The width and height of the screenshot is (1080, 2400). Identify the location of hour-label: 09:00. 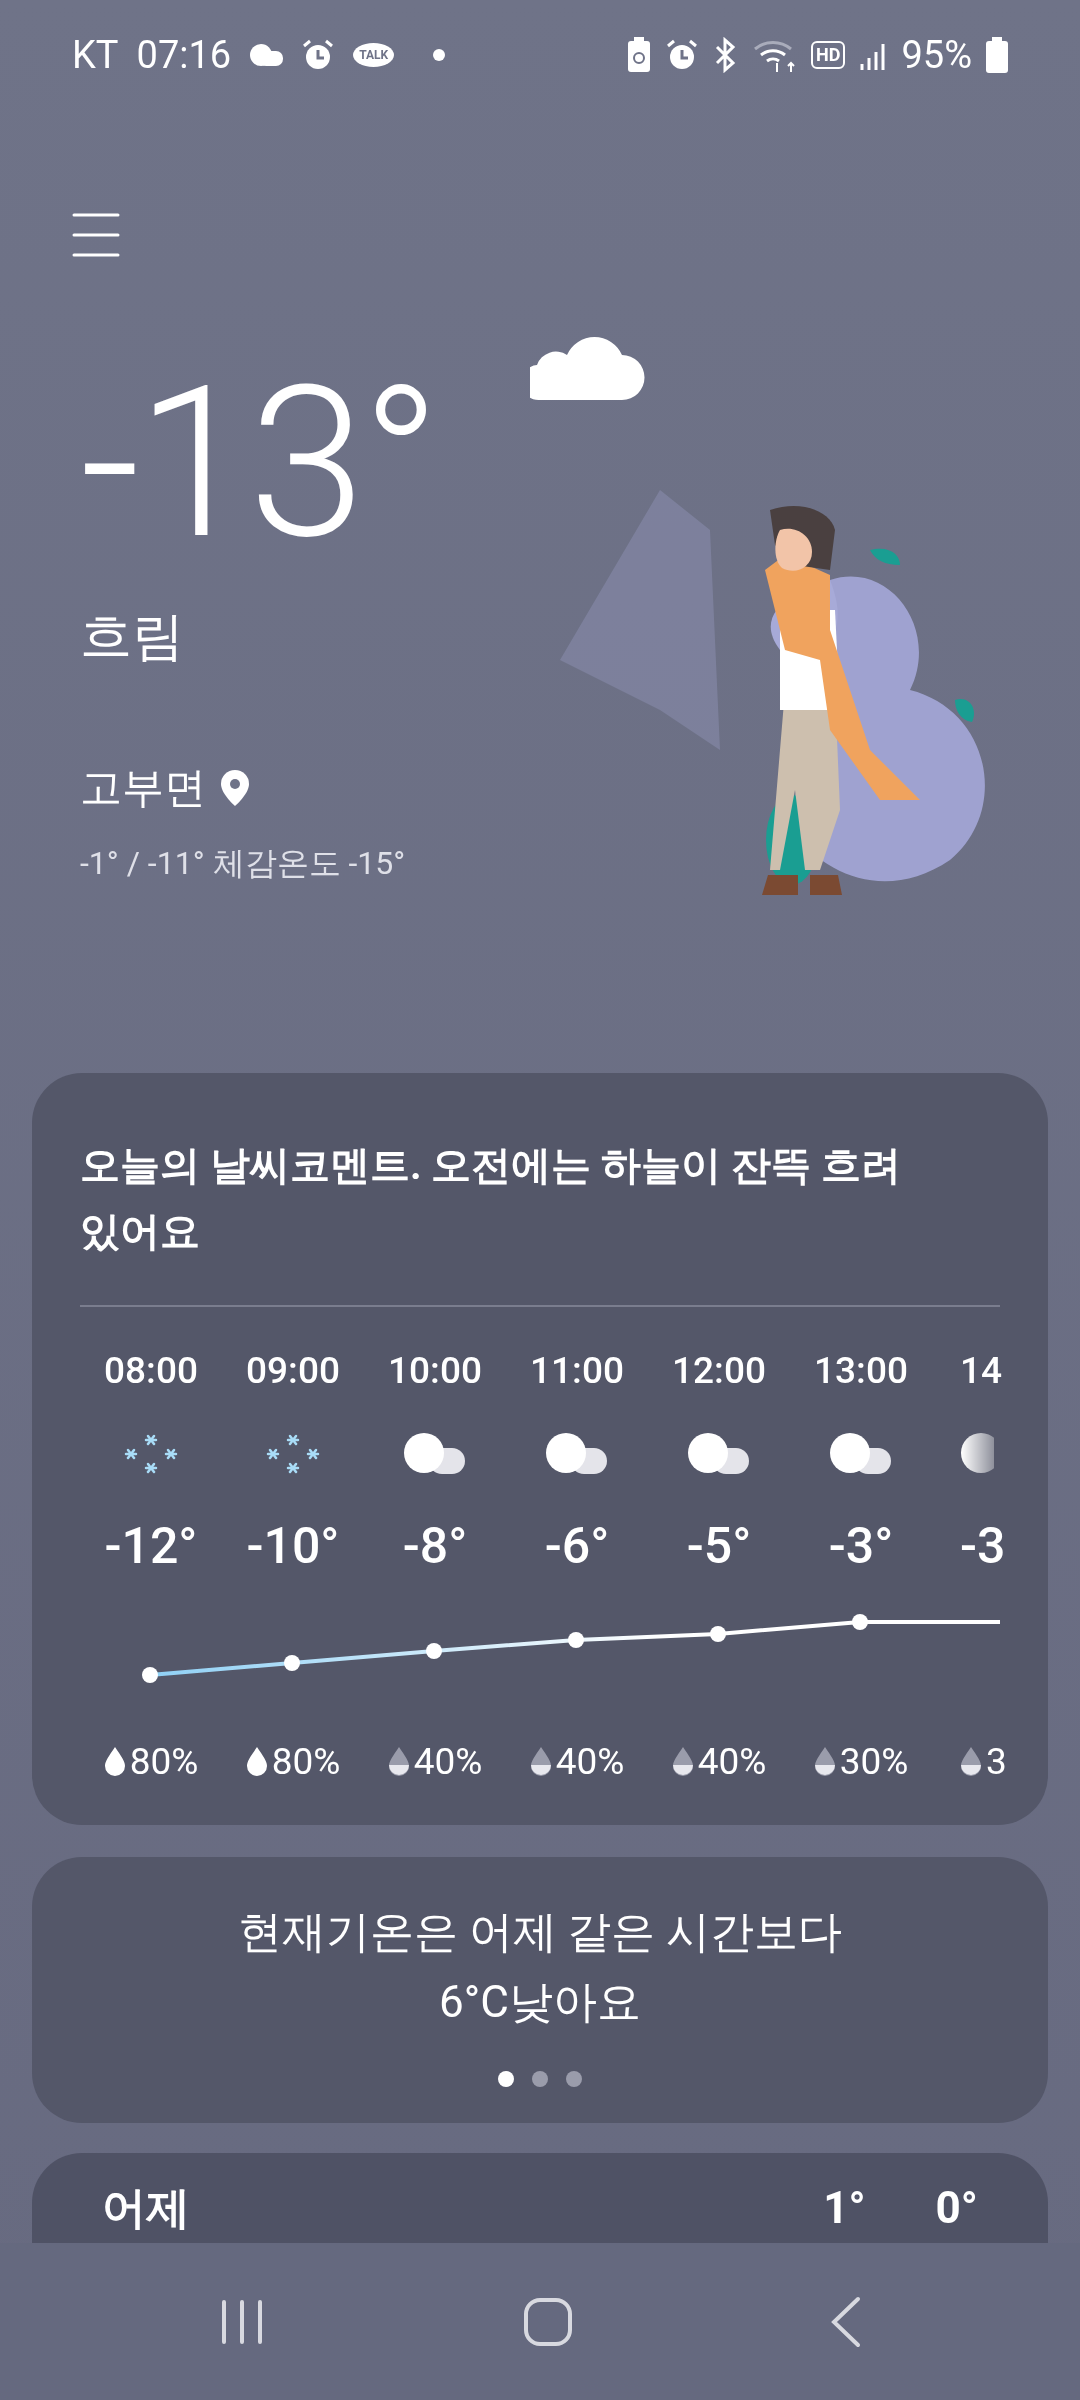
(293, 1371).